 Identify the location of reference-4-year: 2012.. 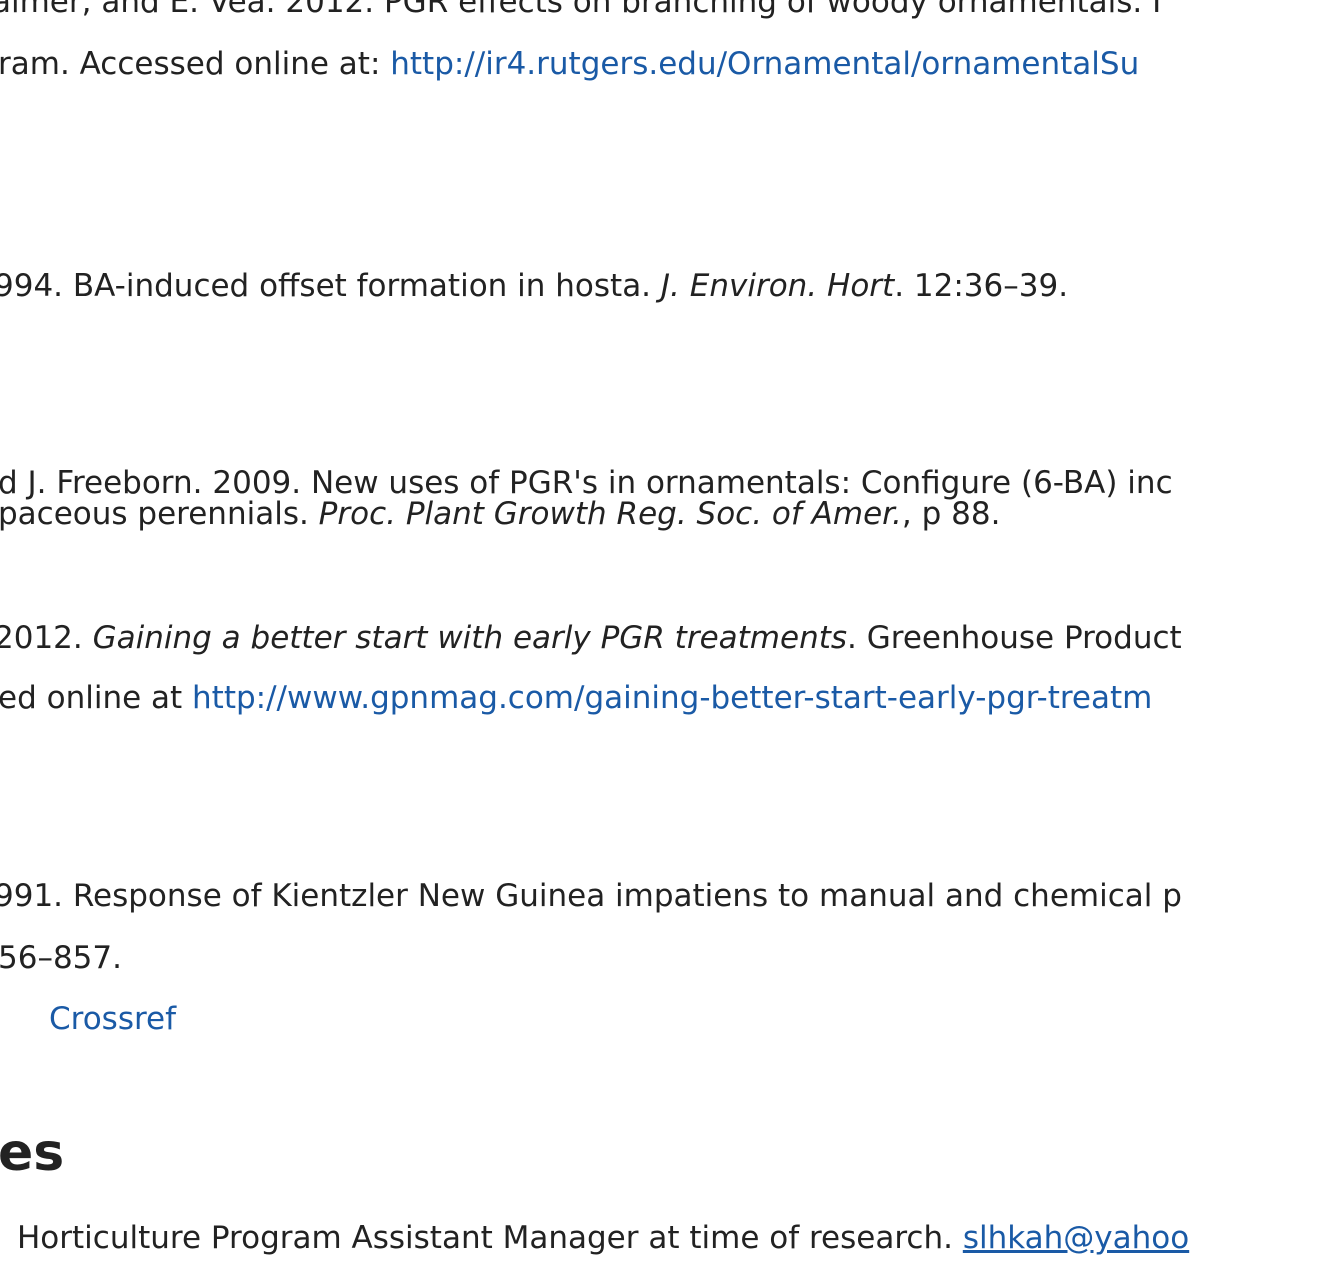
(46, 638).